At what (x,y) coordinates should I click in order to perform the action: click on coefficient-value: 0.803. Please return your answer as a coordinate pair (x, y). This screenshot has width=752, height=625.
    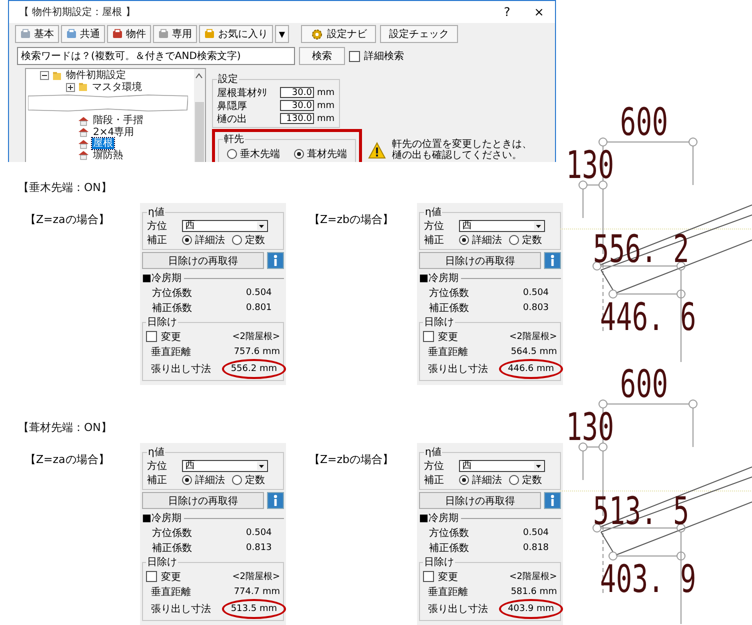
    Looking at the image, I should click on (536, 307).